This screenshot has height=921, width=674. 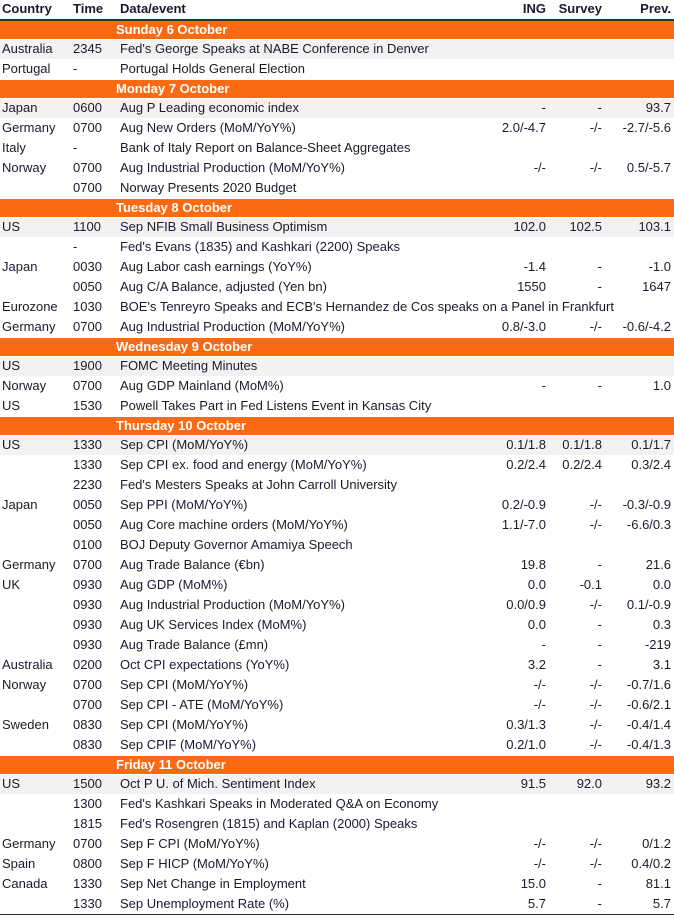 I want to click on cell-survey: -0.1, so click(x=577, y=585).